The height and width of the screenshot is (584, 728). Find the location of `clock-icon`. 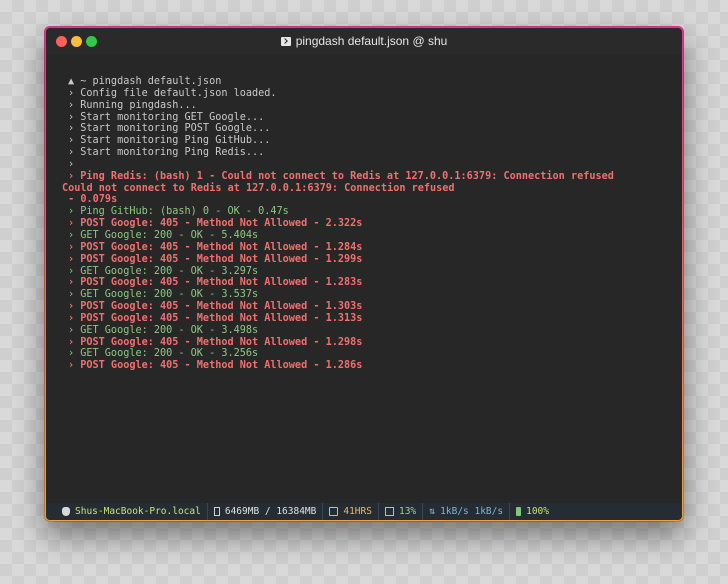

clock-icon is located at coordinates (334, 511).